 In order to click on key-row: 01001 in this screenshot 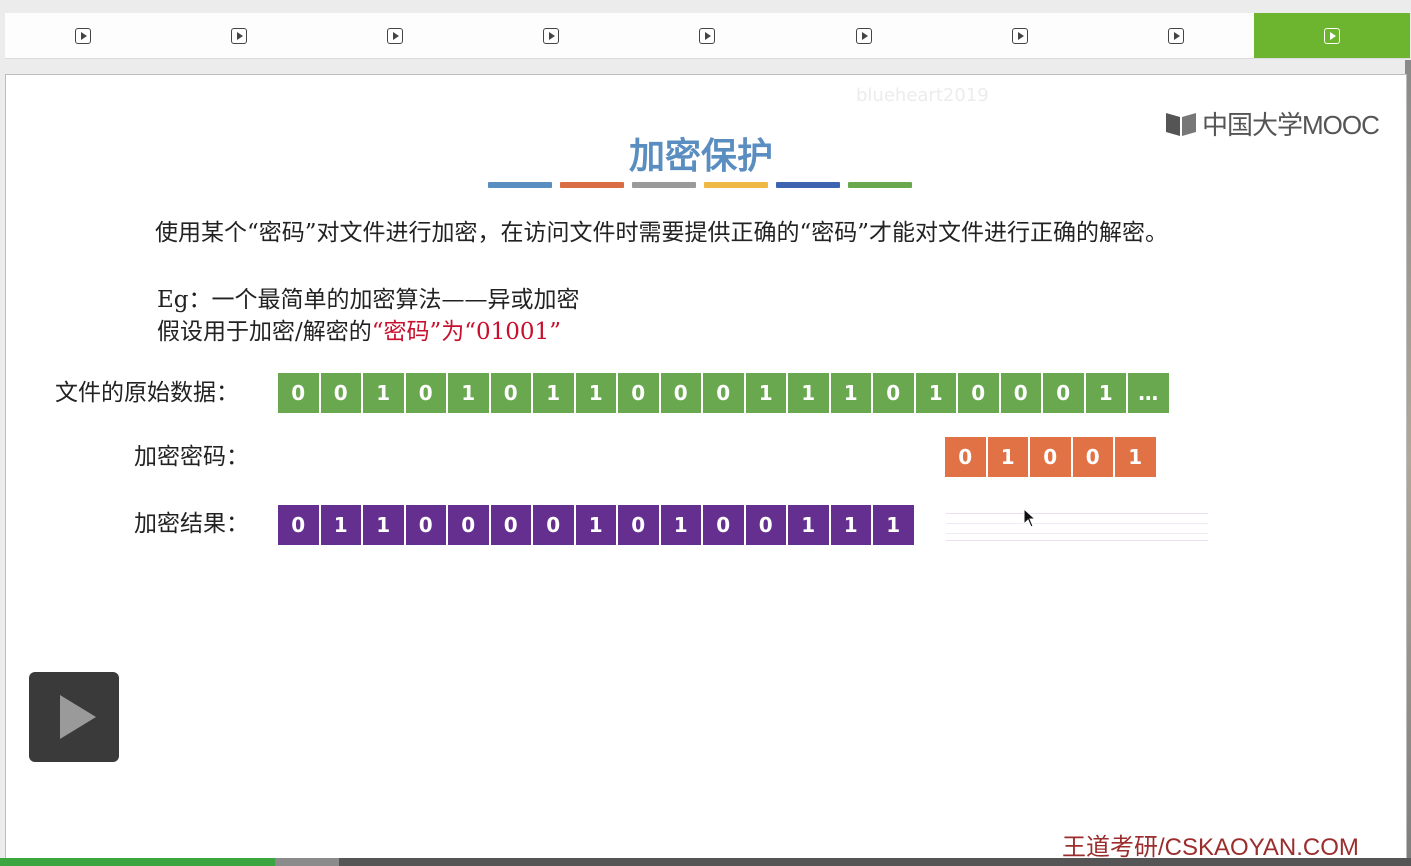, I will do `click(1051, 457)`.